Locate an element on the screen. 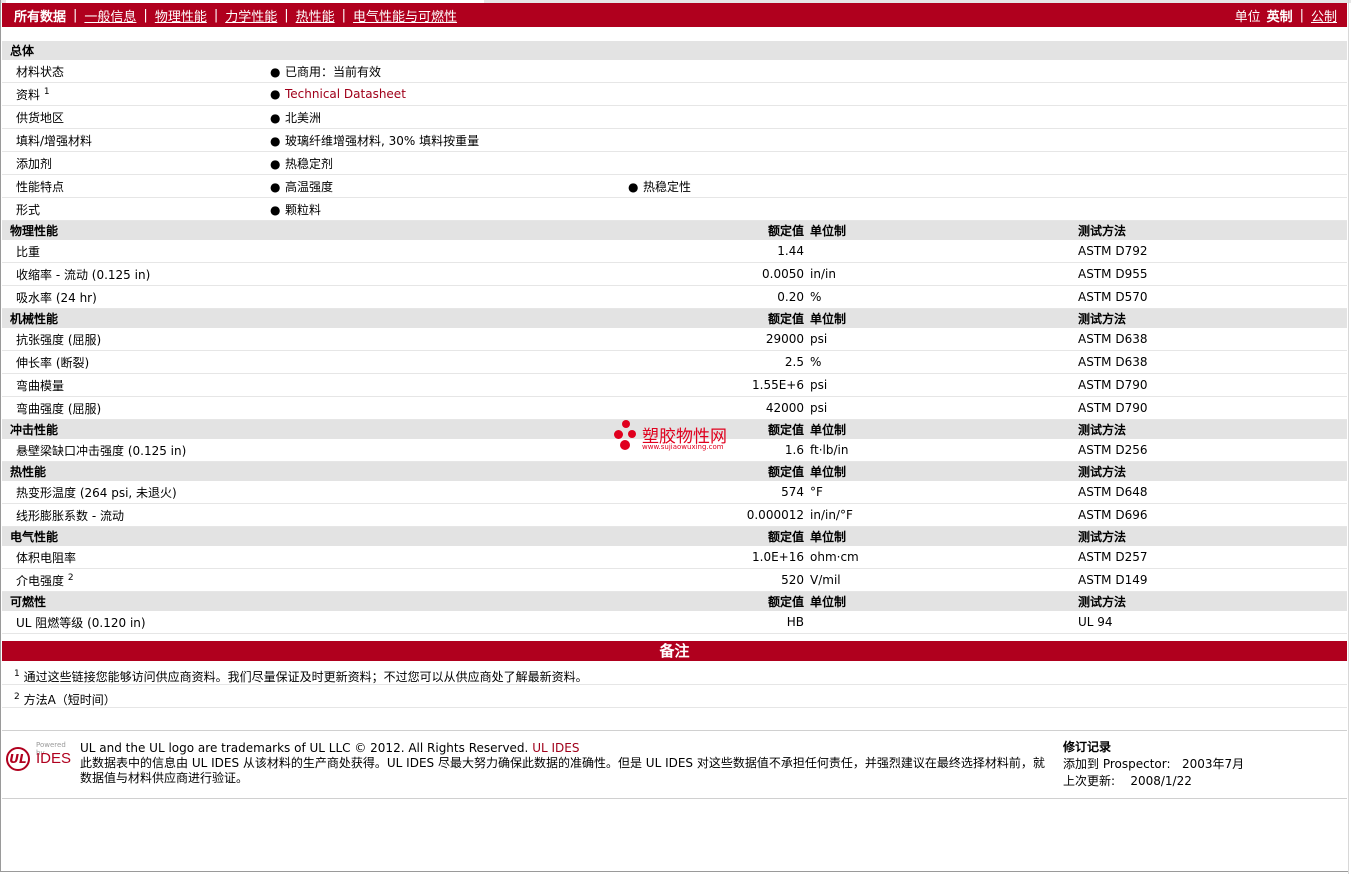 This screenshot has height=874, width=1351. property-name: 比重 is located at coordinates (315, 251).